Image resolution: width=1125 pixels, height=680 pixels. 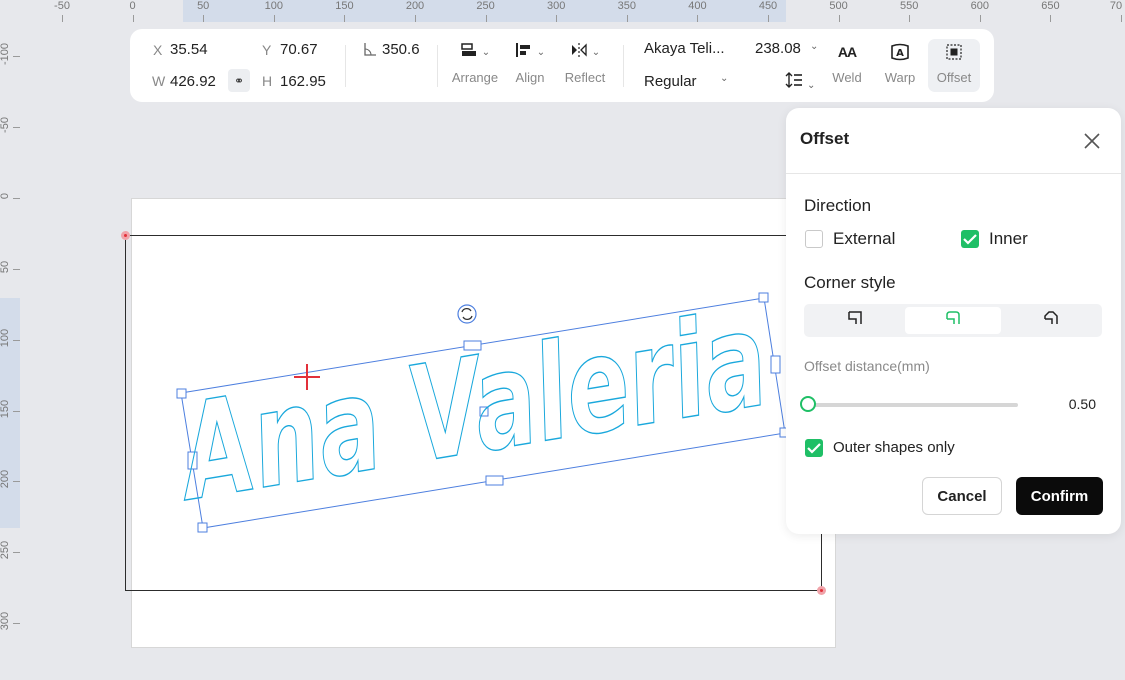 What do you see at coordinates (267, 81) in the screenshot?
I see `h-label: H` at bounding box center [267, 81].